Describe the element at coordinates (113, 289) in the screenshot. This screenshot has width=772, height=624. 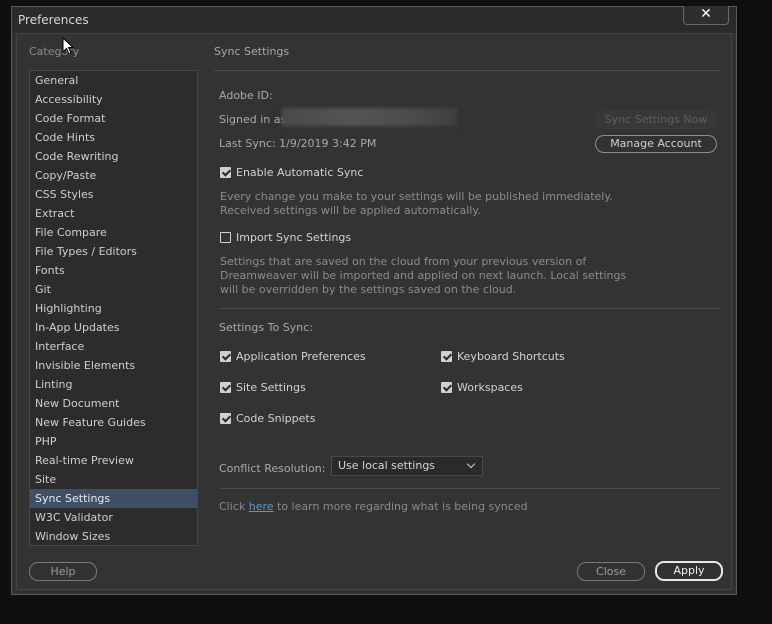
I see `sidebar-item-git: Git` at that location.